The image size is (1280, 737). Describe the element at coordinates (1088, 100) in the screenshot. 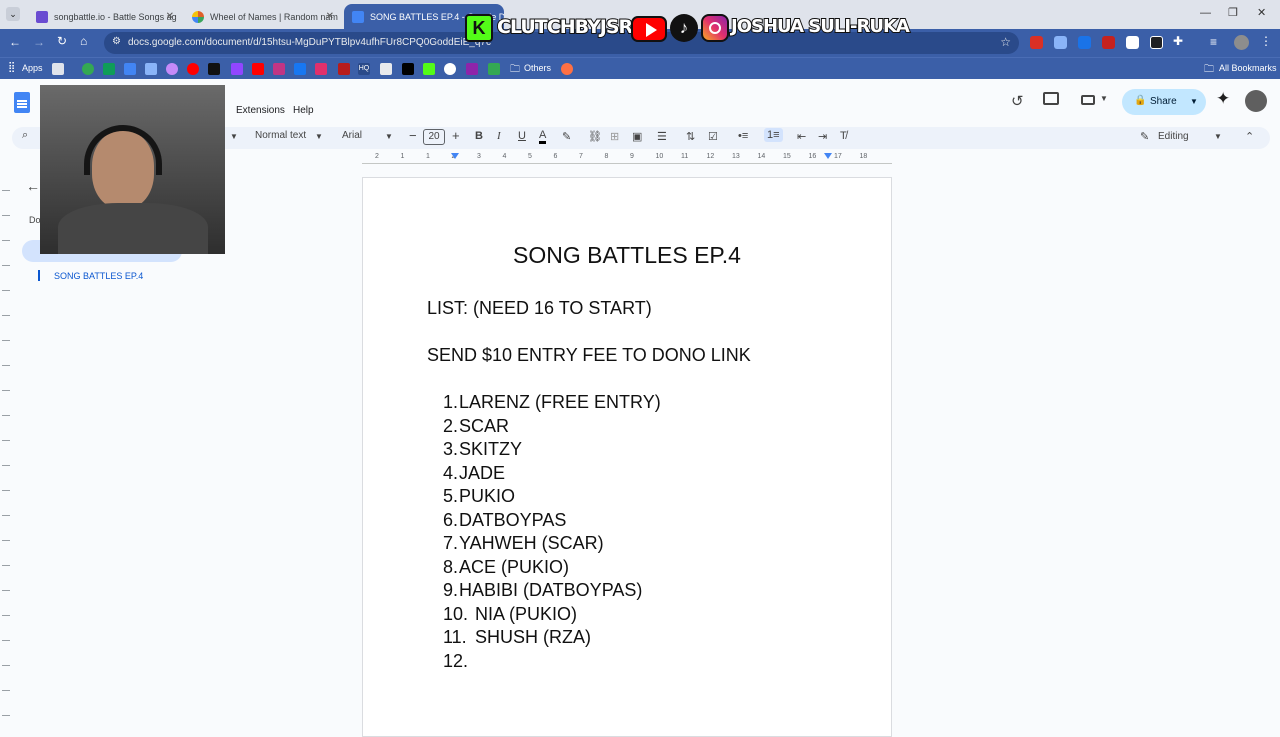

I see `meet-icon` at that location.